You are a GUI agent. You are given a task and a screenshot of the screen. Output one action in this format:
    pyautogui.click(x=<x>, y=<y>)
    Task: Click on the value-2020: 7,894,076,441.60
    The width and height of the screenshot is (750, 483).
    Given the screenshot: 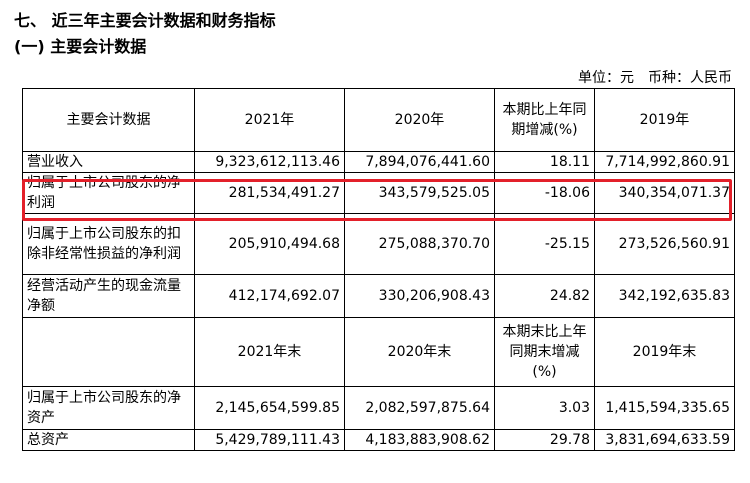 What is the action you would take?
    pyautogui.click(x=419, y=162)
    